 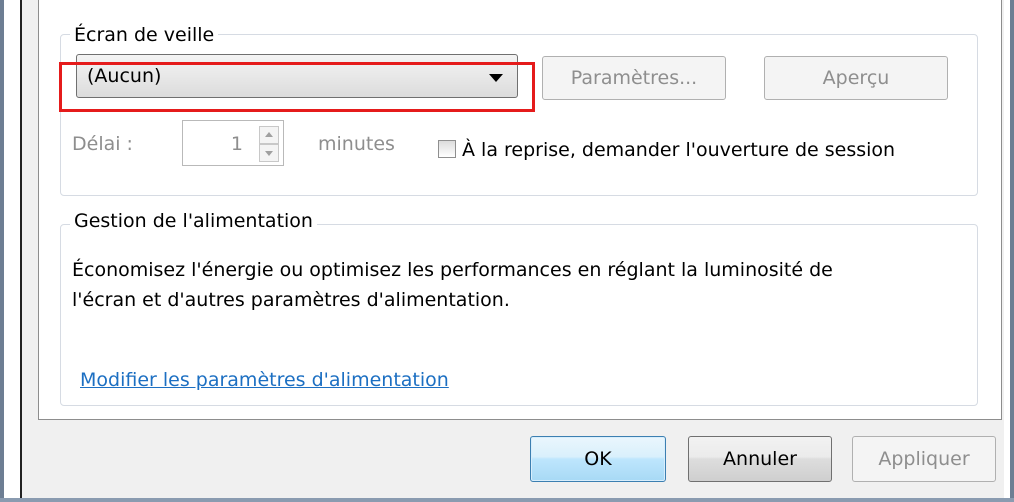 I want to click on cancel-button-label: Annuler, so click(x=760, y=459).